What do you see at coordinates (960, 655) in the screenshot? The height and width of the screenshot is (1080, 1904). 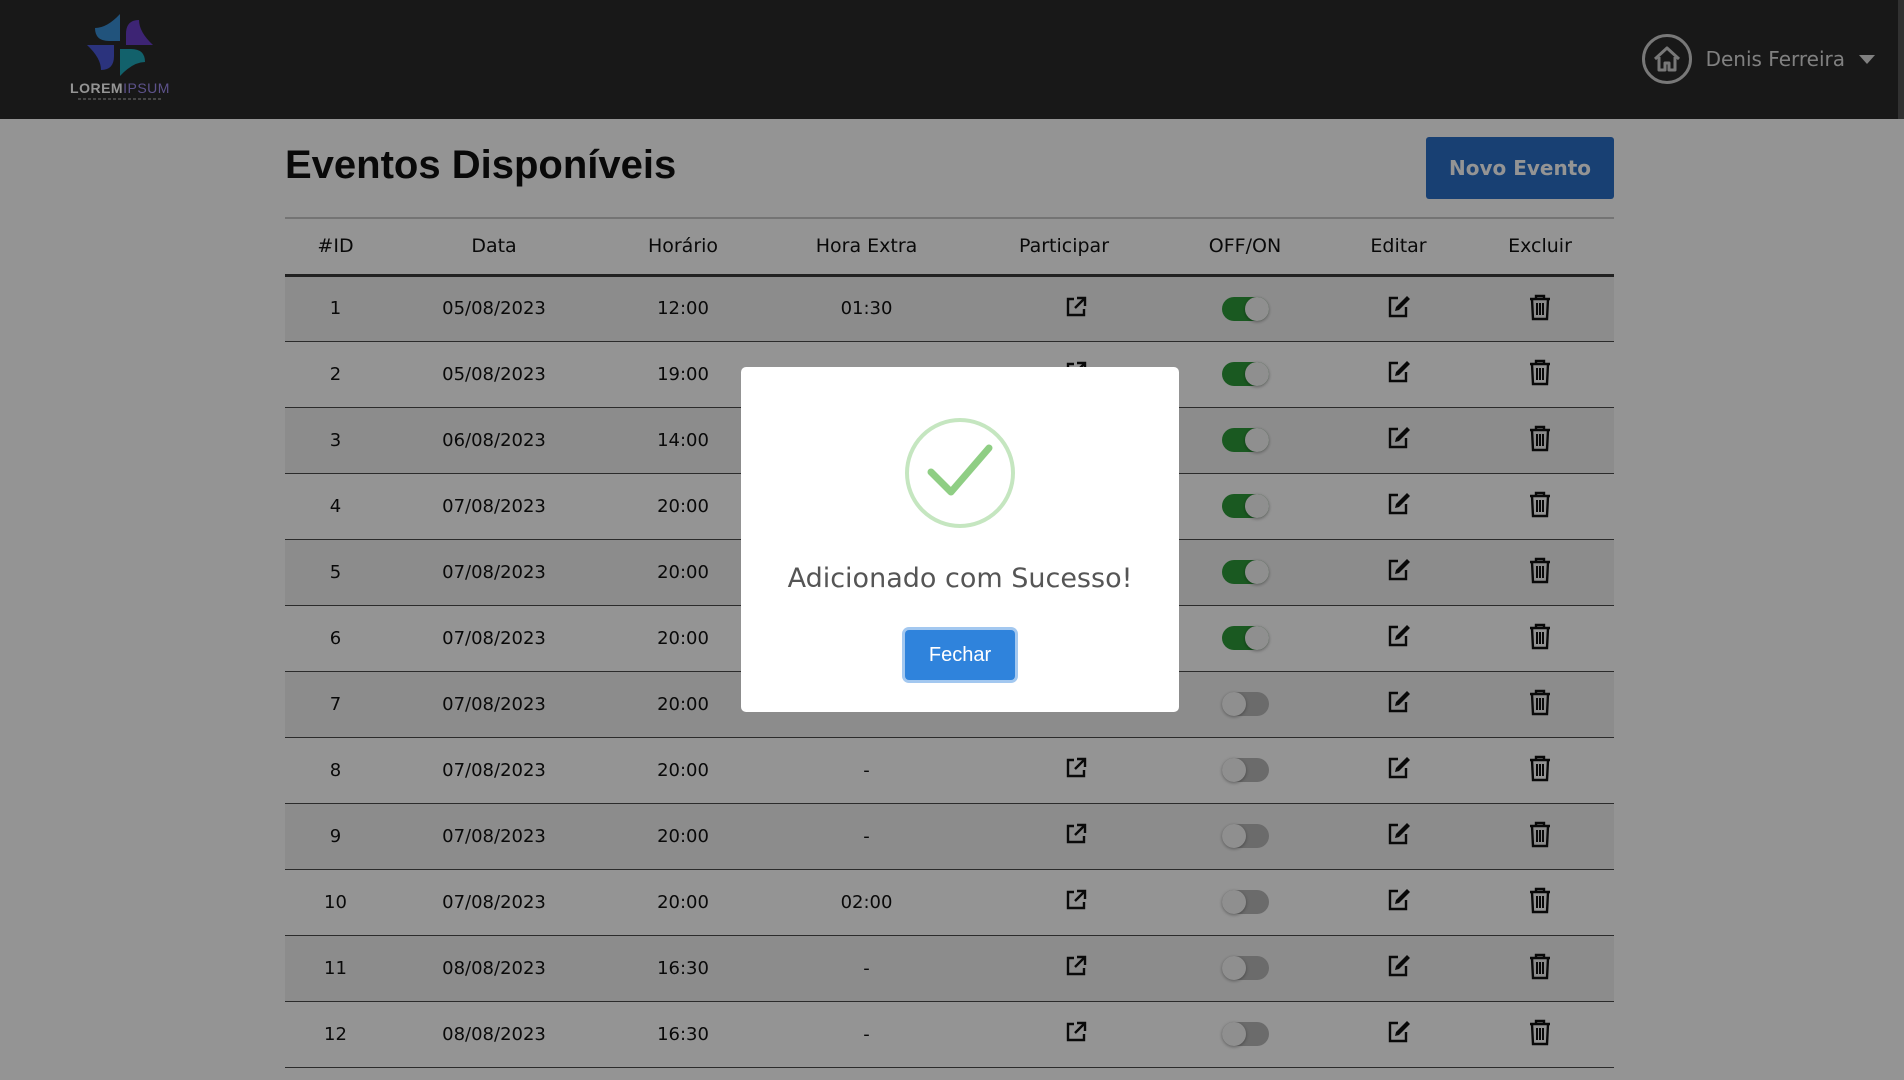 I see `close-button: Fechar` at bounding box center [960, 655].